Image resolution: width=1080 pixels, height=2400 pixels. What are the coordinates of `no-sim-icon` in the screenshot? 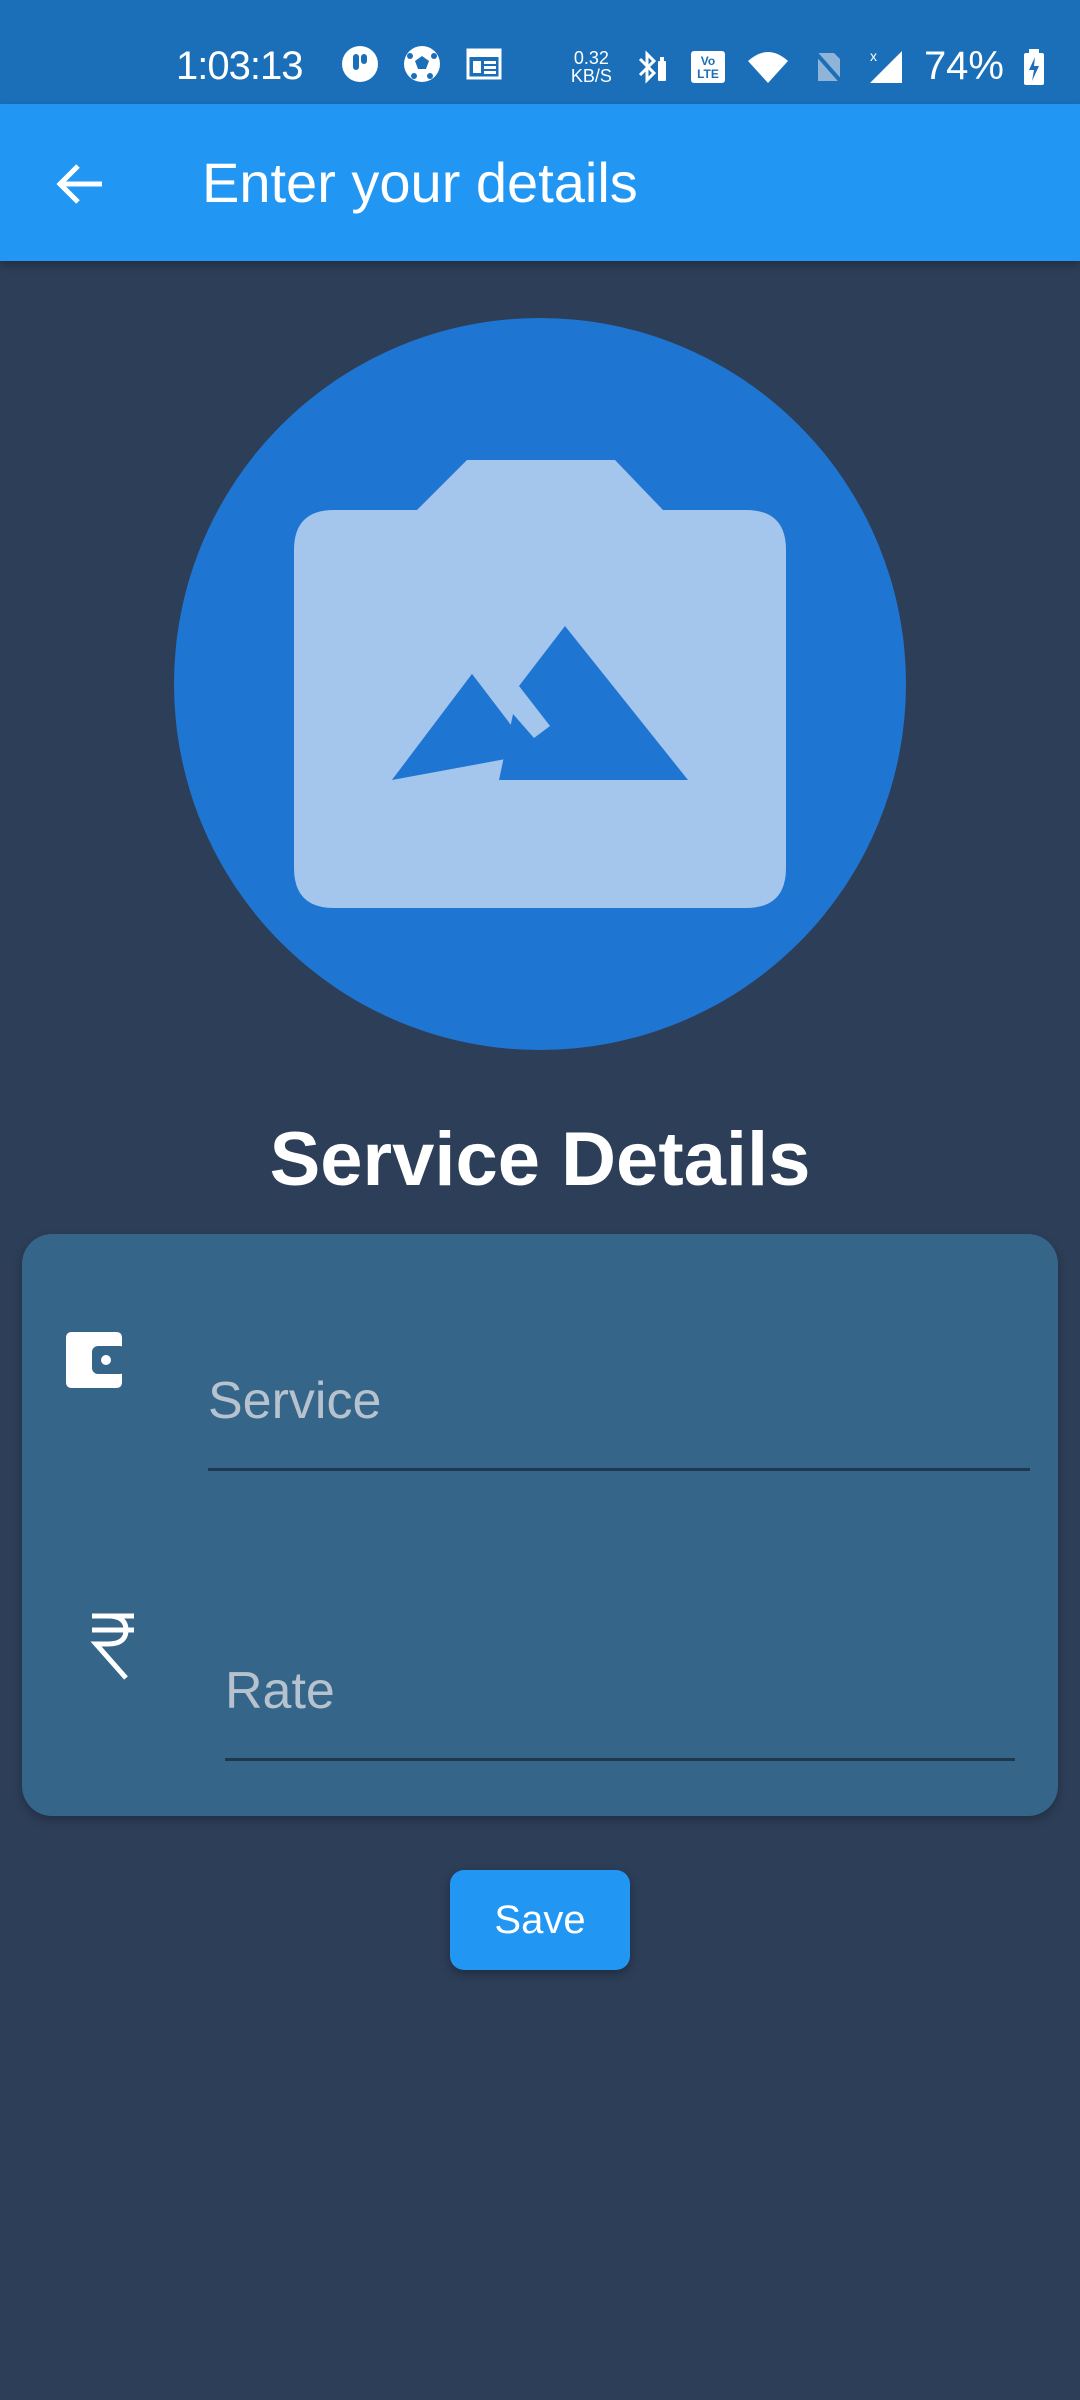 It's located at (829, 67).